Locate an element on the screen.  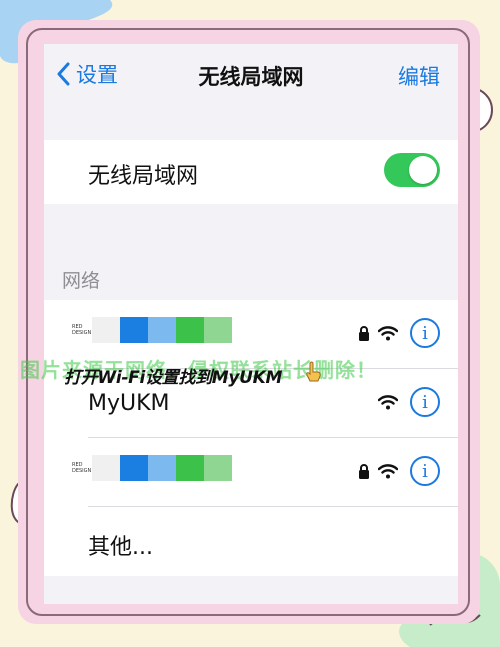
networks-section-header: 网络 is located at coordinates (81, 281).